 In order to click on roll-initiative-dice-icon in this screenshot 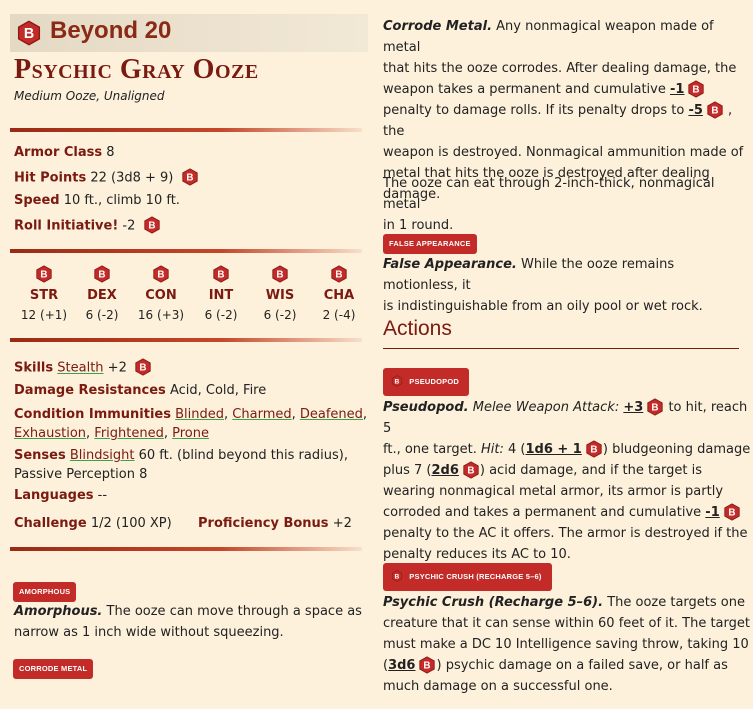, I will do `click(152, 225)`.